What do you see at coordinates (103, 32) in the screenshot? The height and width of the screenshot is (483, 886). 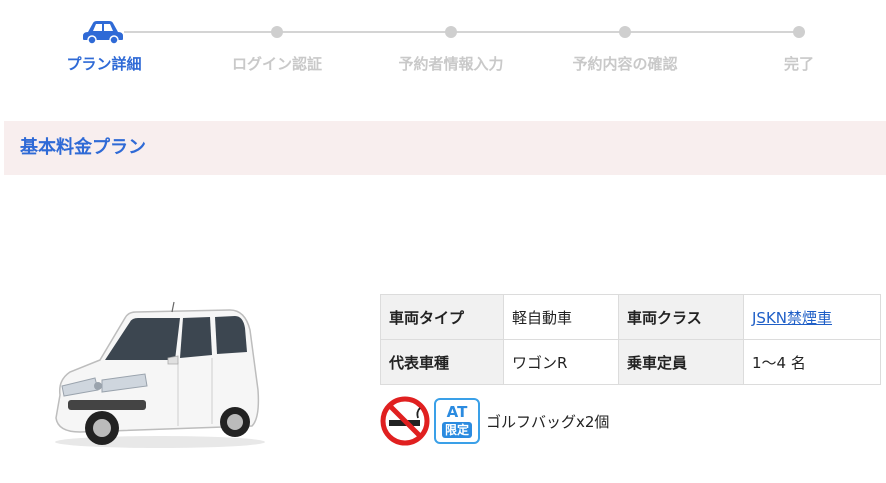 I see `car-icon` at bounding box center [103, 32].